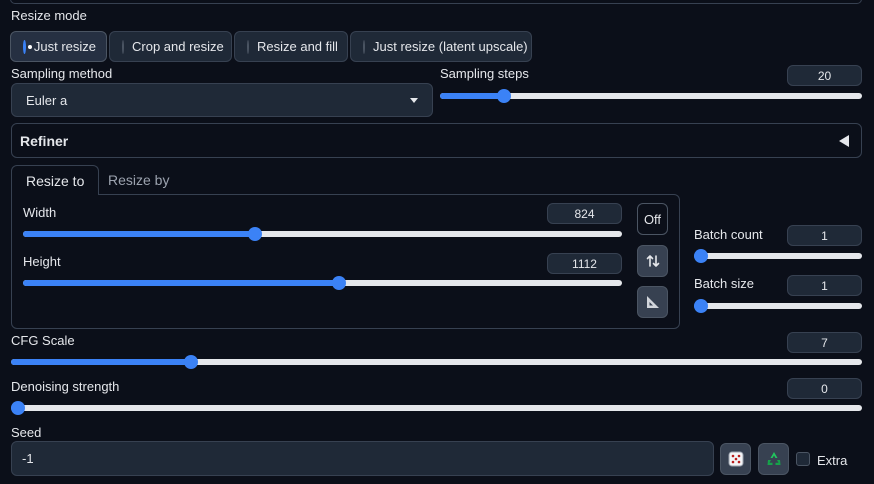 The width and height of the screenshot is (874, 484). What do you see at coordinates (824, 388) in the screenshot?
I see `denoising-strength-input: 0` at bounding box center [824, 388].